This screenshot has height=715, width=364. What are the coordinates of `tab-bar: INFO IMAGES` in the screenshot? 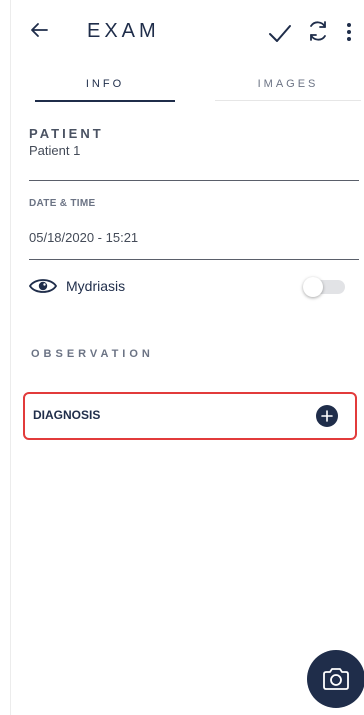 It's located at (187, 84).